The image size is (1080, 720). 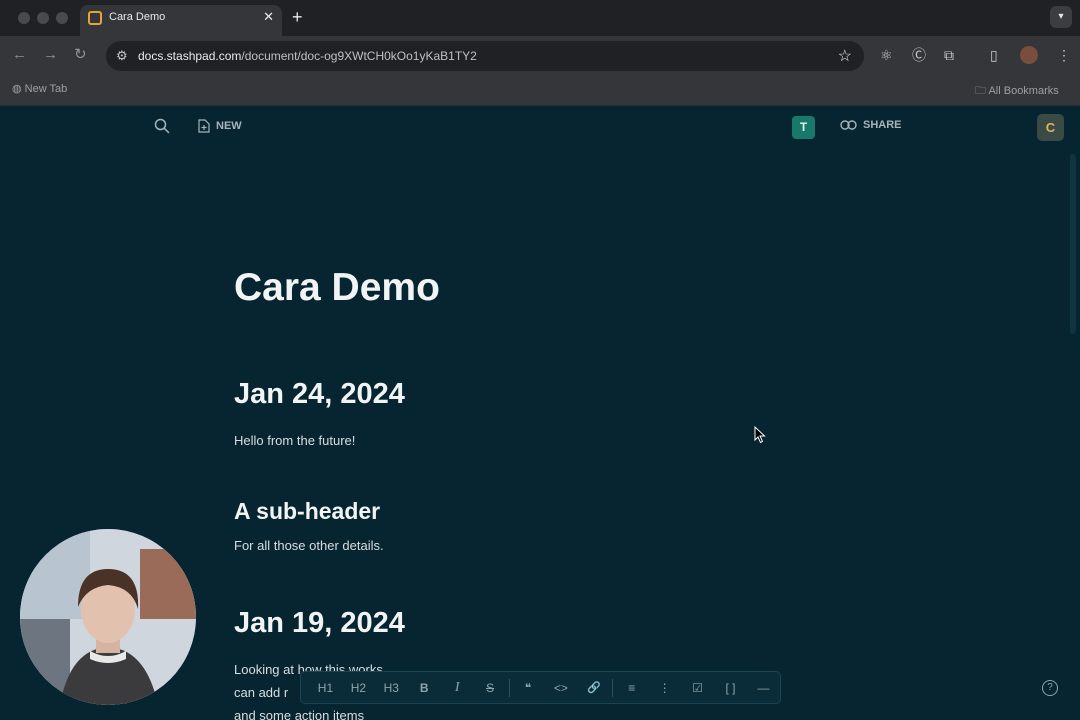 I want to click on back-arrow-icon: ←, so click(x=19, y=55).